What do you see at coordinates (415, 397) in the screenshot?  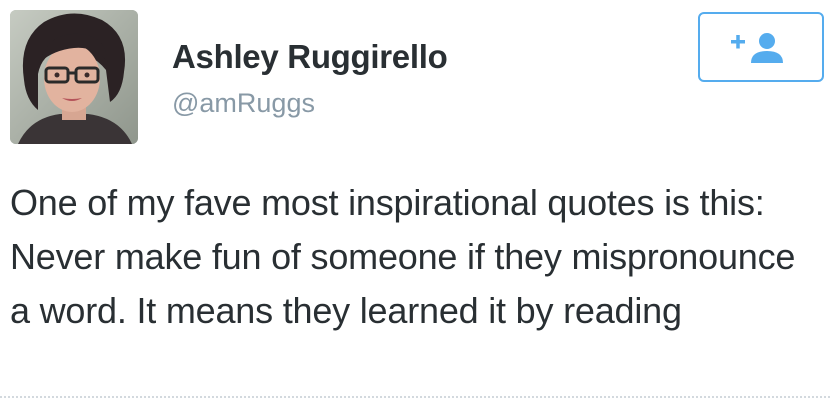 I see `tweet-divider` at bounding box center [415, 397].